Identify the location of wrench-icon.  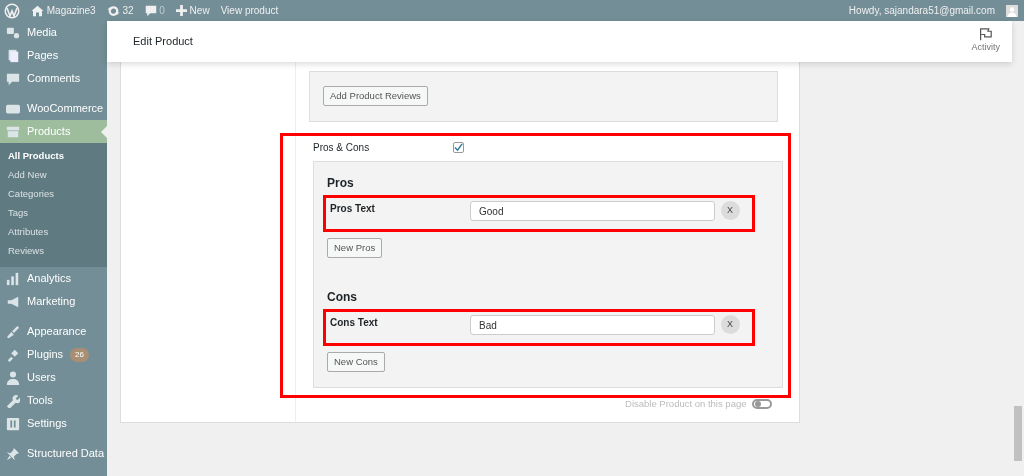
(13, 400).